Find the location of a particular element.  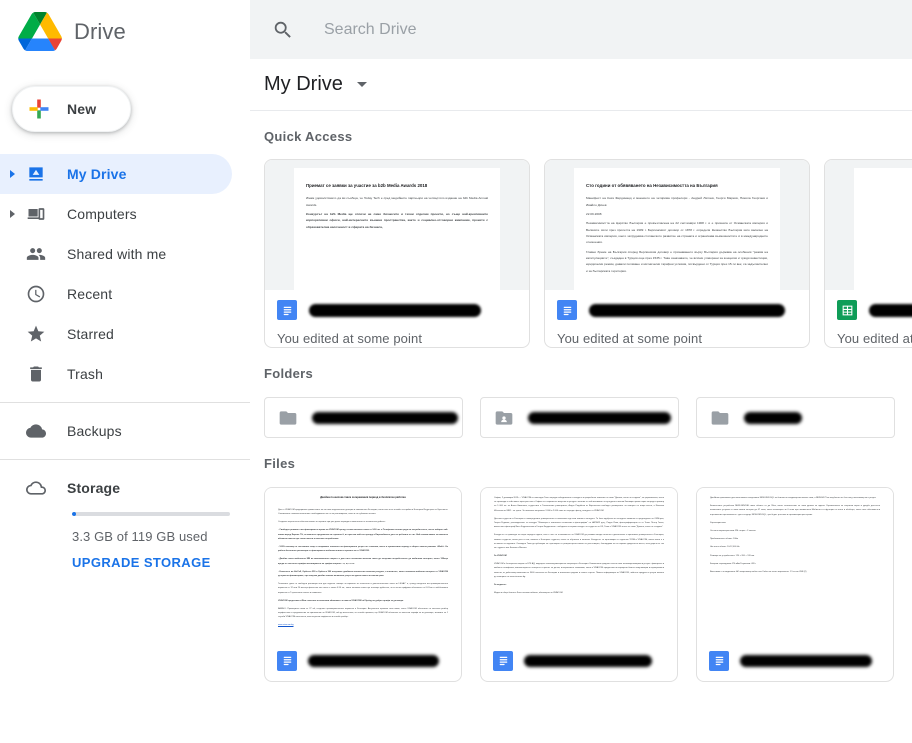

card-meta: You edited at is located at coordinates (868, 318).